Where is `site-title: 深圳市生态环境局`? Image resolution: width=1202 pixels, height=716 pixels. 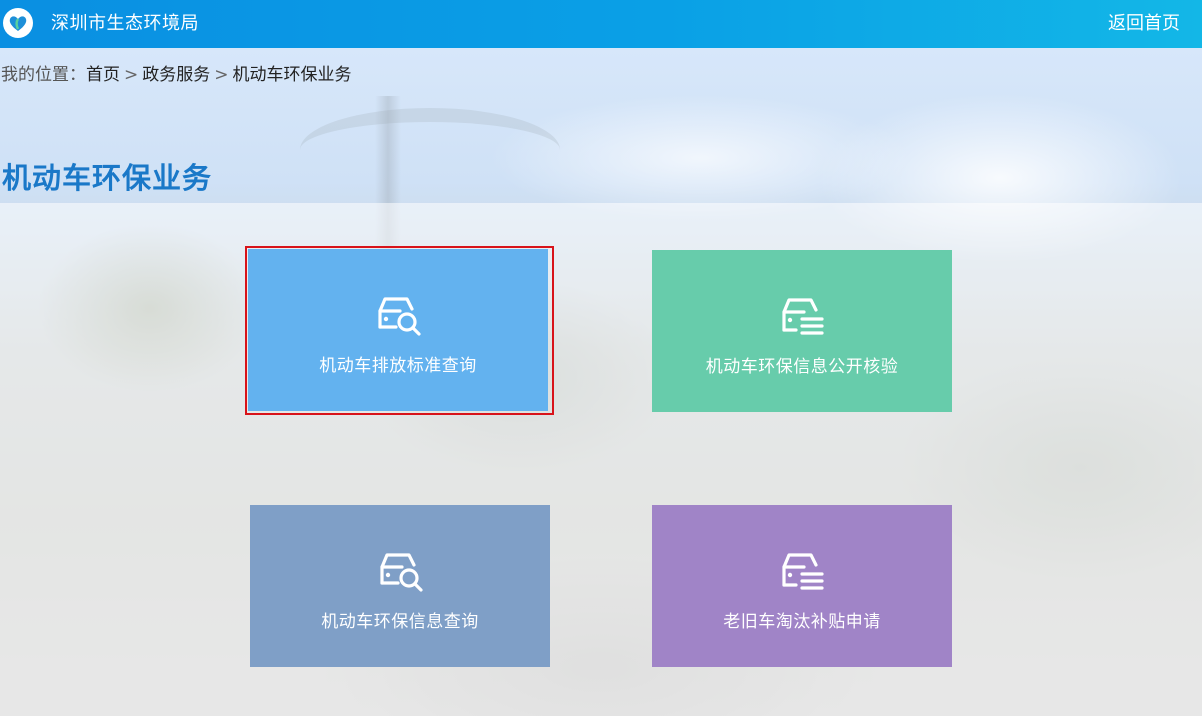 site-title: 深圳市生态环境局 is located at coordinates (125, 23).